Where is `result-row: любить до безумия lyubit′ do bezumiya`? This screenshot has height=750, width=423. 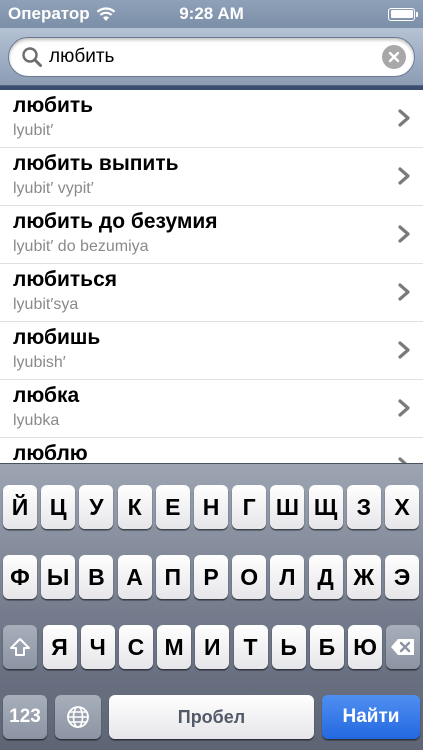 result-row: любить до безумия lyubit′ do bezumiya is located at coordinates (211, 235).